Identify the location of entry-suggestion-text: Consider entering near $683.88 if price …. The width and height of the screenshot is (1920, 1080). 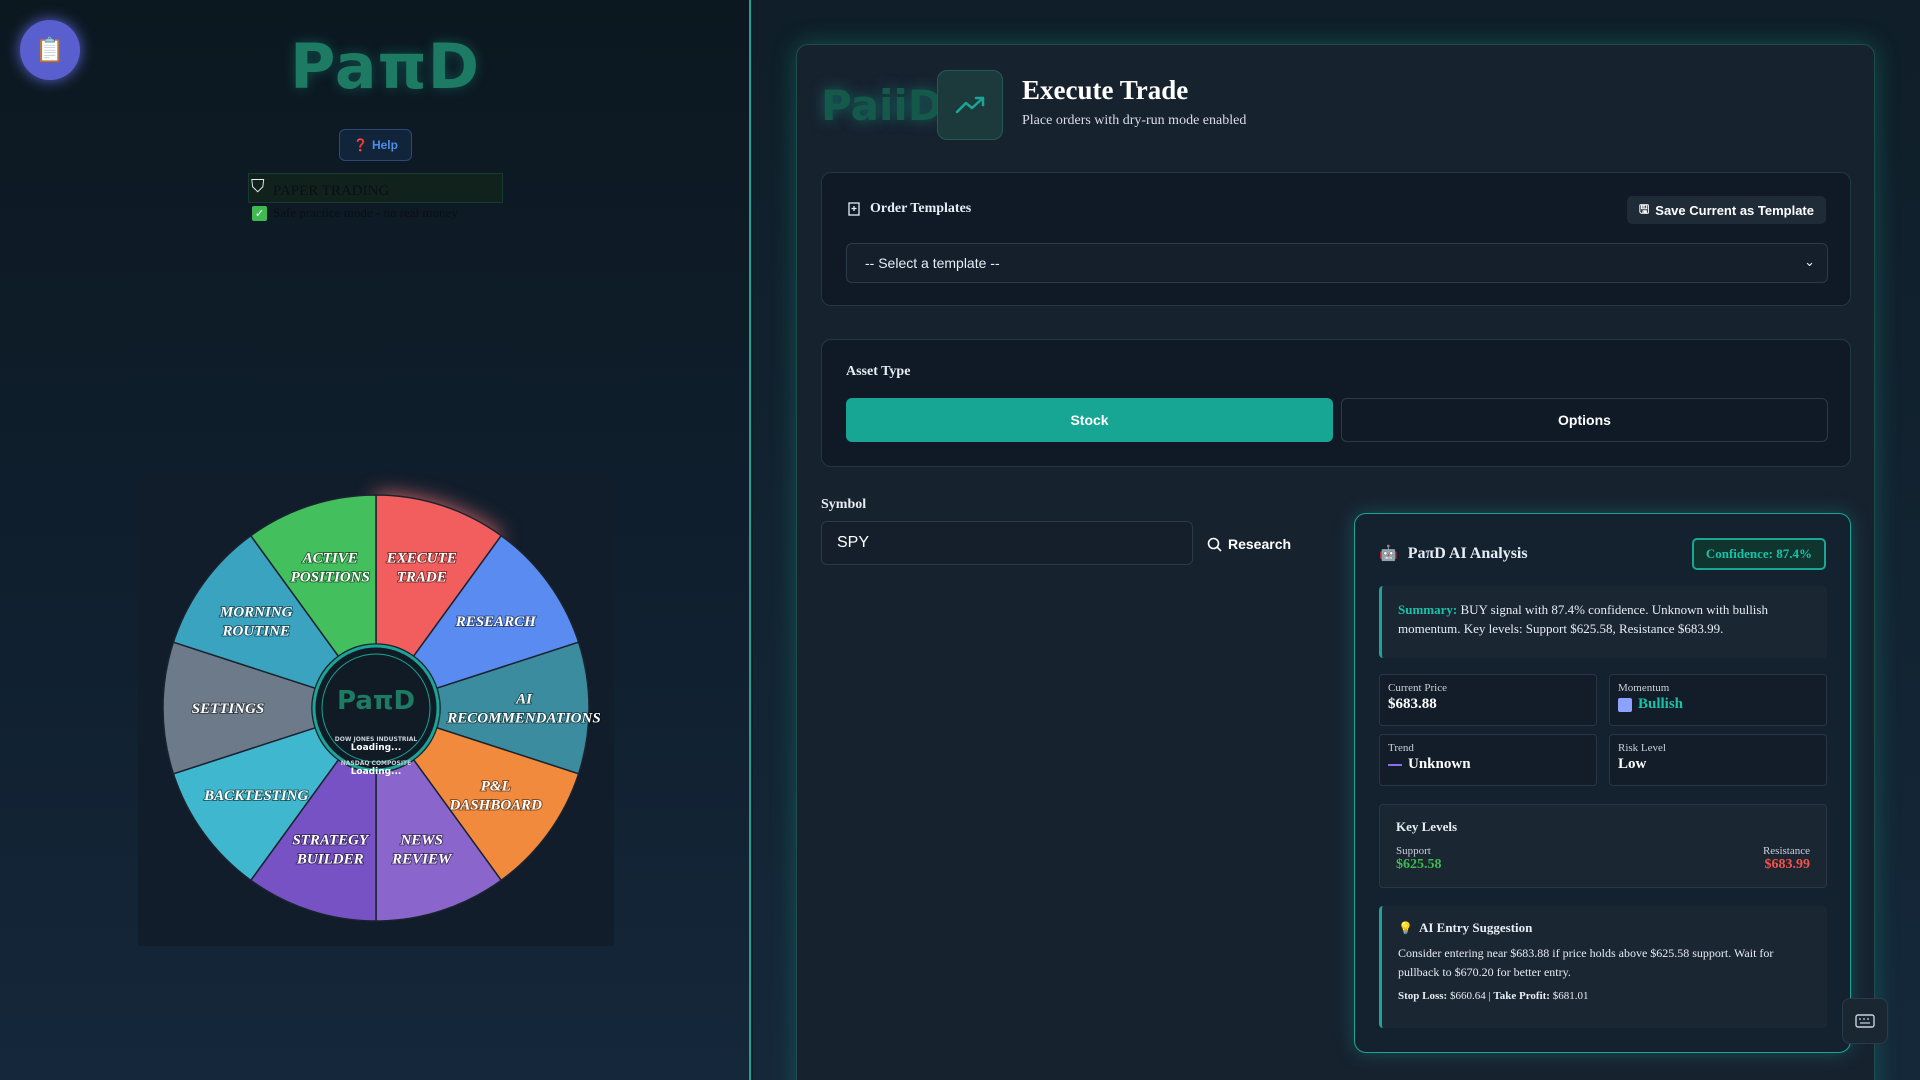
(1586, 962).